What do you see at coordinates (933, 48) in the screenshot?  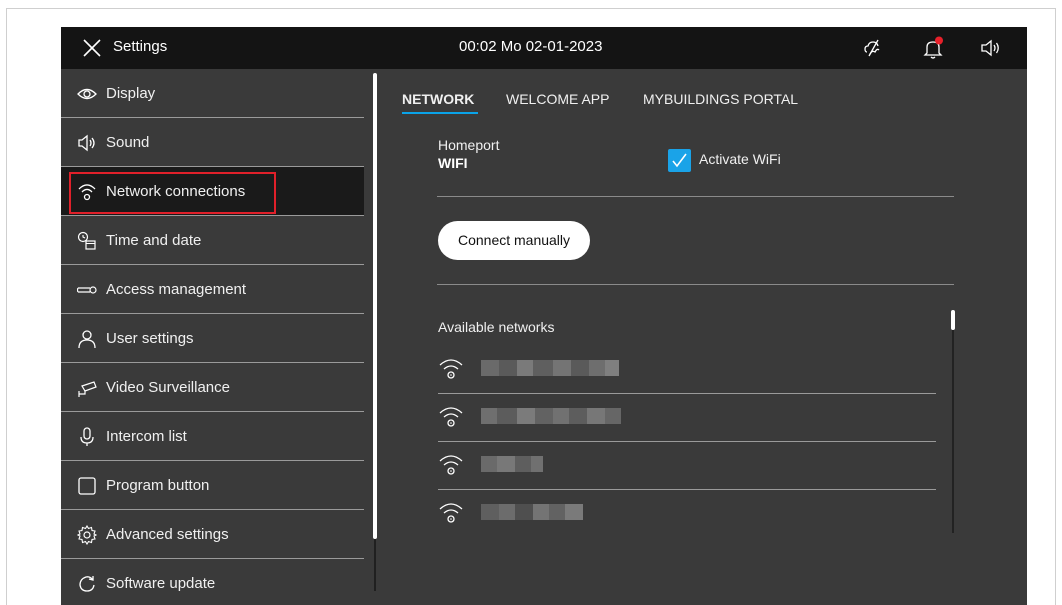 I see `bell-notification-icon` at bounding box center [933, 48].